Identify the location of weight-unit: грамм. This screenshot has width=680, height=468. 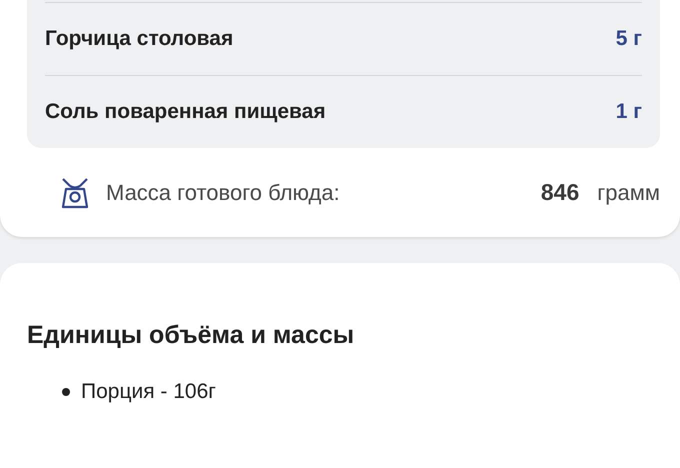
(628, 193).